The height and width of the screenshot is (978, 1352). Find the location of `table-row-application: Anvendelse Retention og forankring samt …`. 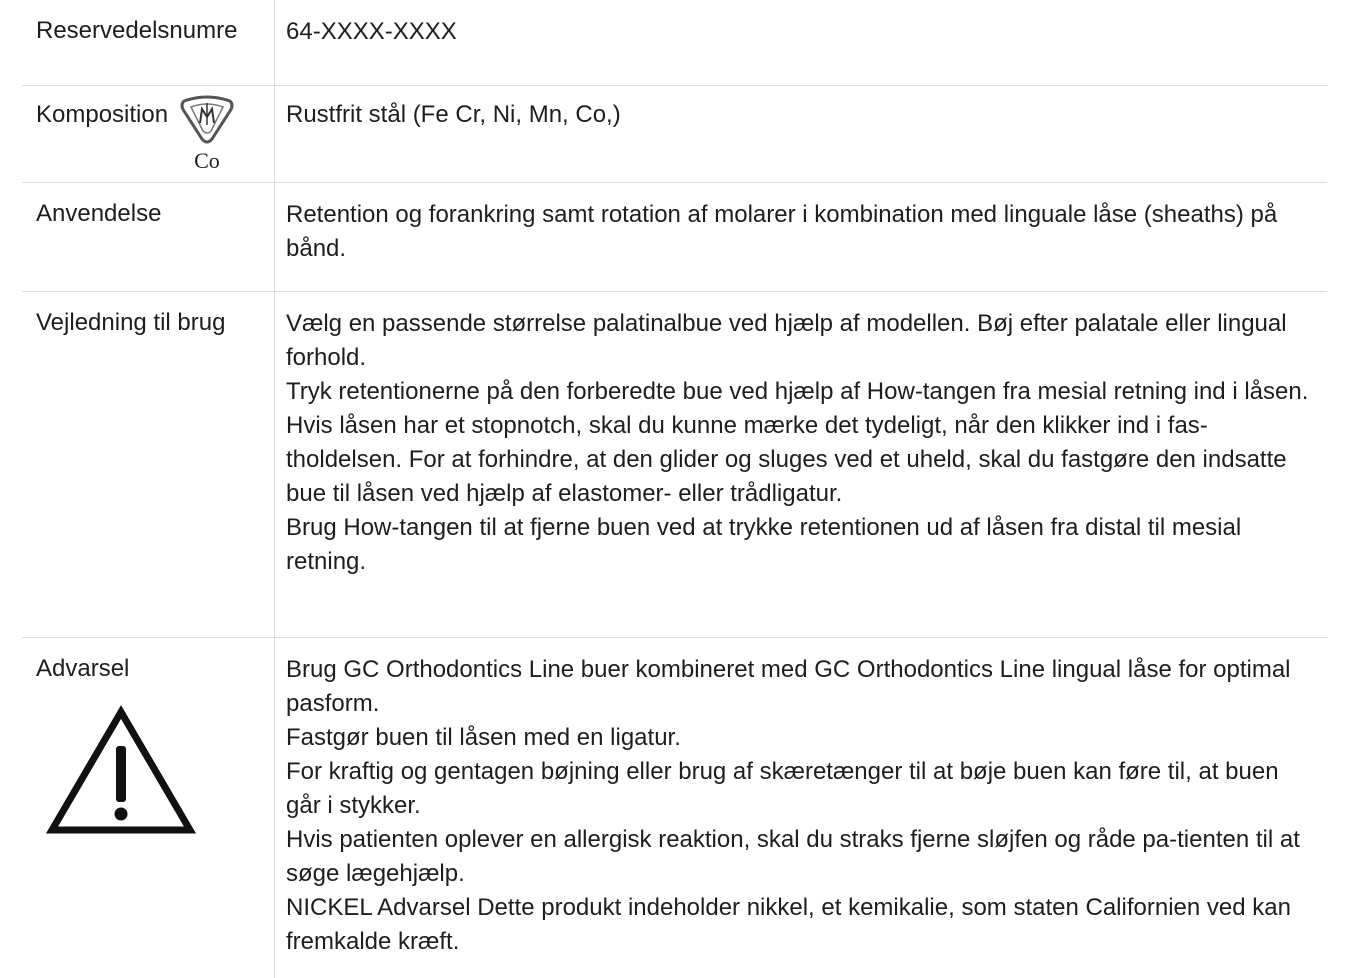

table-row-application: Anvendelse Retention og forankring samt … is located at coordinates (674, 237).